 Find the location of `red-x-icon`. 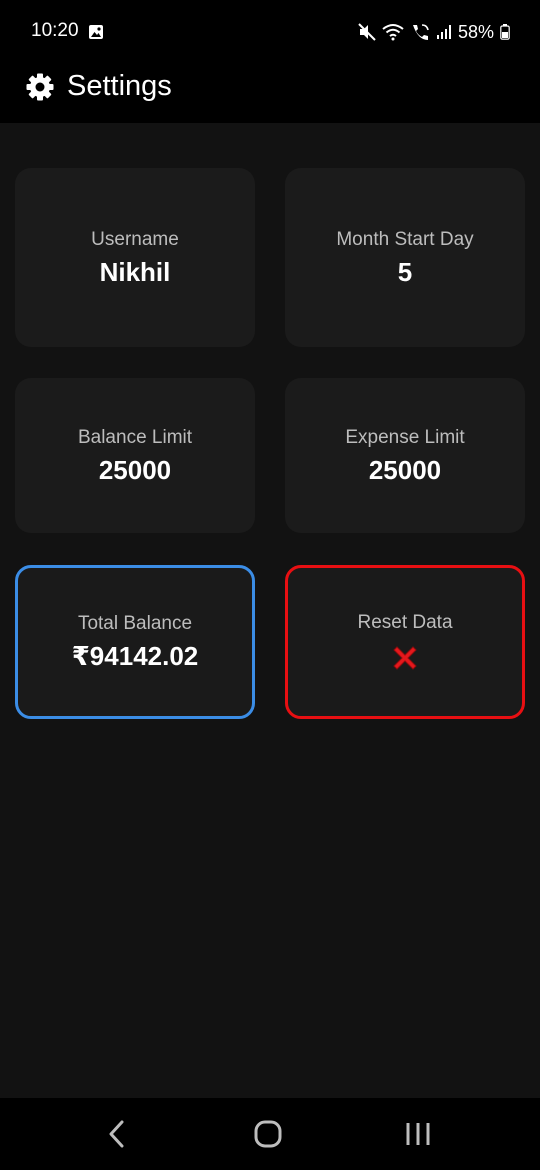

red-x-icon is located at coordinates (405, 658).